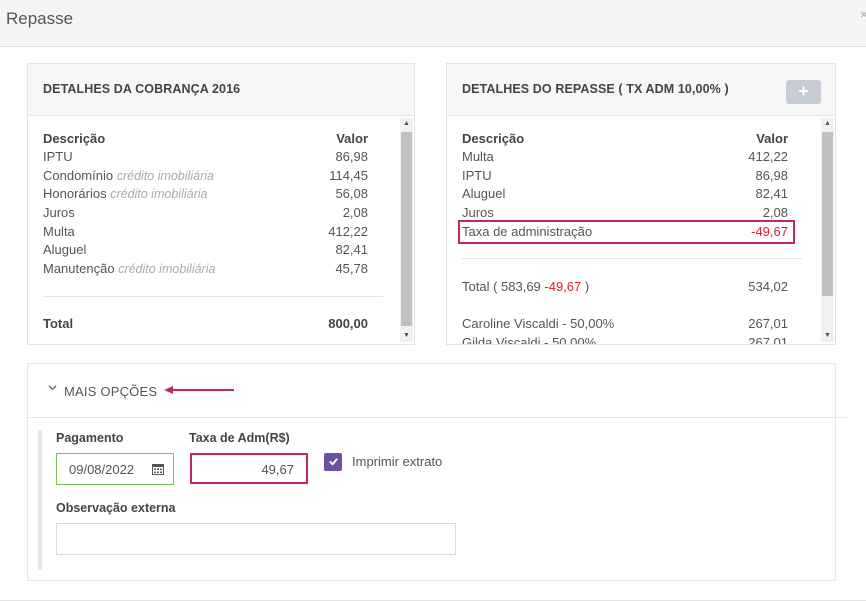  Describe the element at coordinates (437, 391) in the screenshot. I see `more-options-header: MAIS OPÇÕES` at that location.